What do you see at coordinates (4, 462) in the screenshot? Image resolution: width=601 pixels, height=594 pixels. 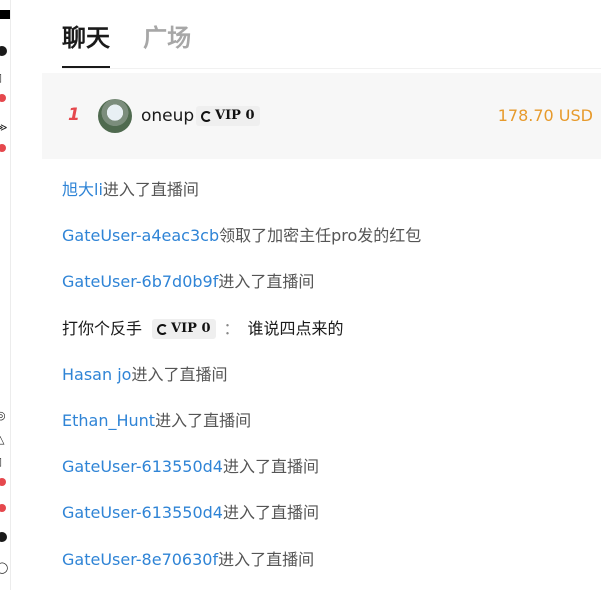 I see `rail-icon-6: ▯` at bounding box center [4, 462].